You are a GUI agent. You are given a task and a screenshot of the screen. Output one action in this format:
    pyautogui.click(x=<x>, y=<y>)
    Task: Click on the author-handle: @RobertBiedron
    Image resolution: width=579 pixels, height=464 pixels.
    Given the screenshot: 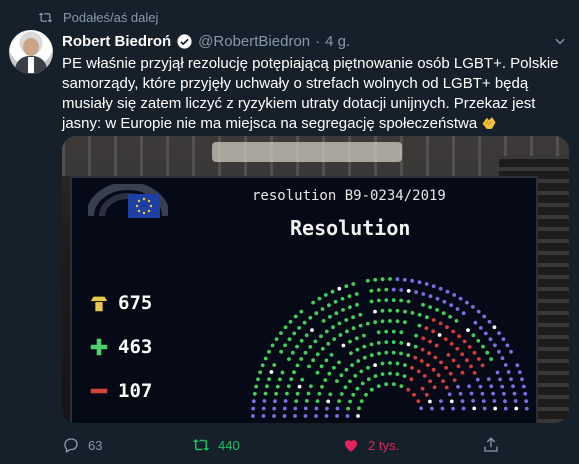 What is the action you would take?
    pyautogui.click(x=254, y=41)
    